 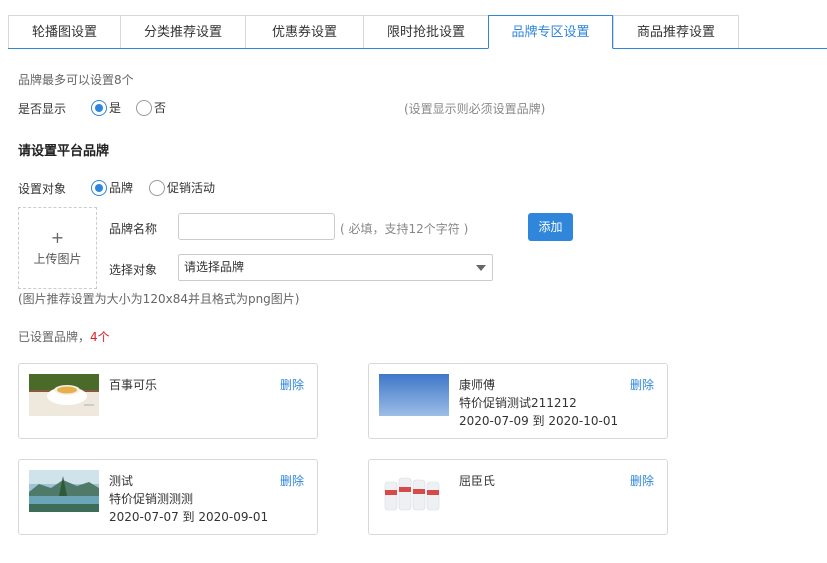 I want to click on upload-image-label: 上传图片, so click(x=57, y=259).